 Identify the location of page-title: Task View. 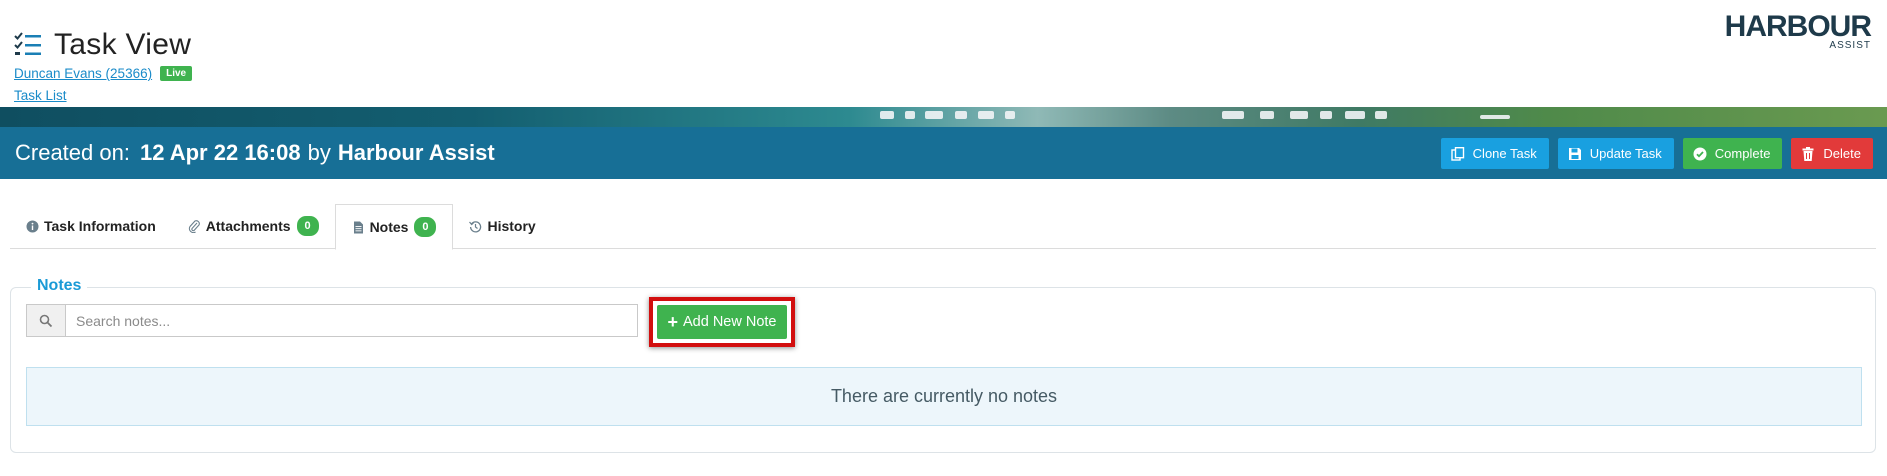
(123, 44).